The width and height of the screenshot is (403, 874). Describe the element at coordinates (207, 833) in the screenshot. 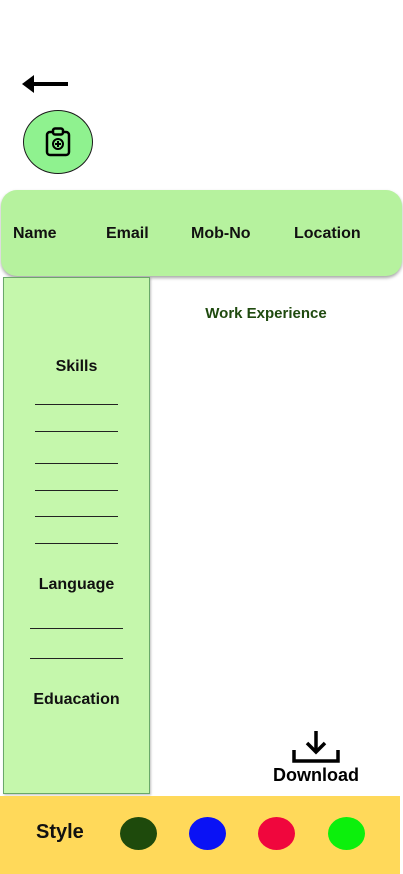

I see `color-swatch-blue` at that location.